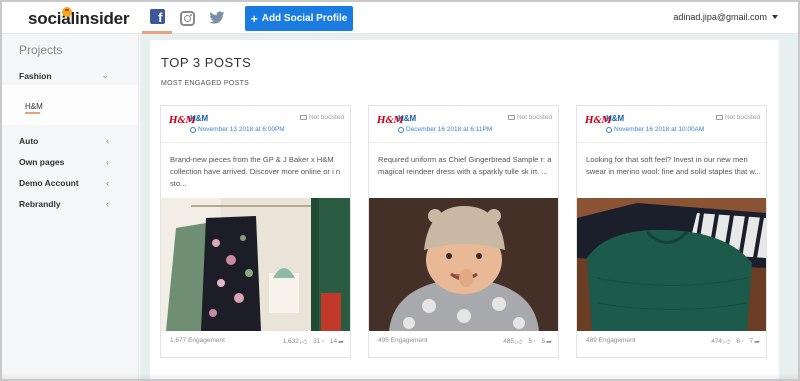 The height and width of the screenshot is (381, 800). Describe the element at coordinates (205, 83) in the screenshot. I see `page-subtitle: MOST ENGAGED POSTS` at that location.